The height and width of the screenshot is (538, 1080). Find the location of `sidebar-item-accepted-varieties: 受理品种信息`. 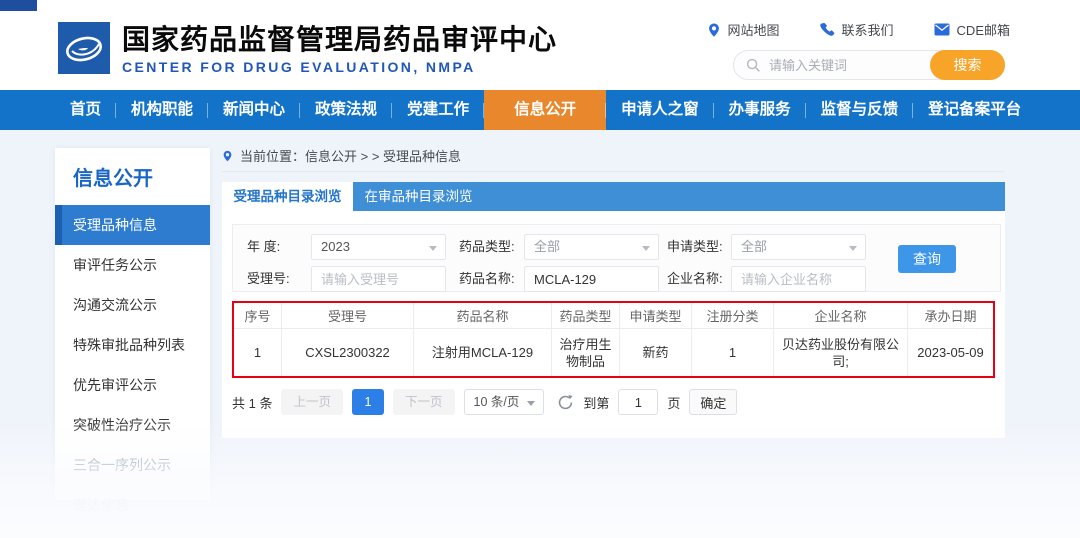

sidebar-item-accepted-varieties: 受理品种信息 is located at coordinates (132, 225).